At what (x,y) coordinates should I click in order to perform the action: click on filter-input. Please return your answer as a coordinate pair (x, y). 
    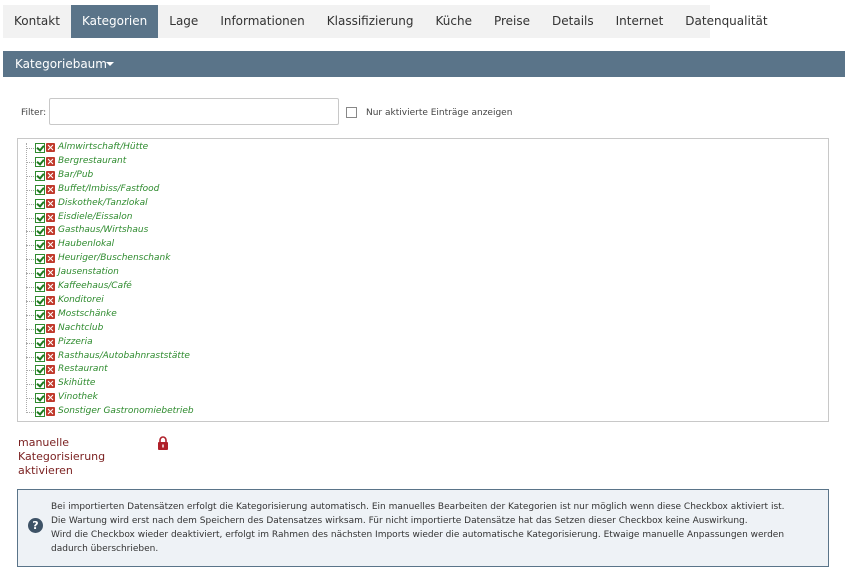
    Looking at the image, I should click on (194, 111).